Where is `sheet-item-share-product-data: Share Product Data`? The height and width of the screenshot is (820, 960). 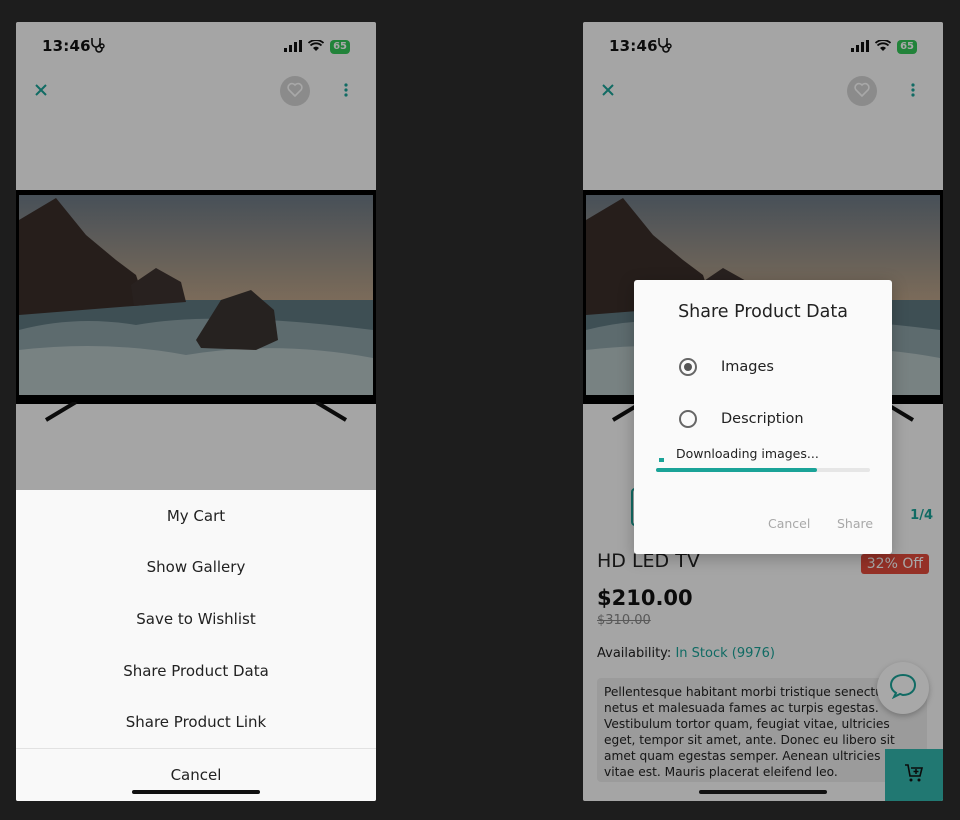 sheet-item-share-product-data: Share Product Data is located at coordinates (196, 671).